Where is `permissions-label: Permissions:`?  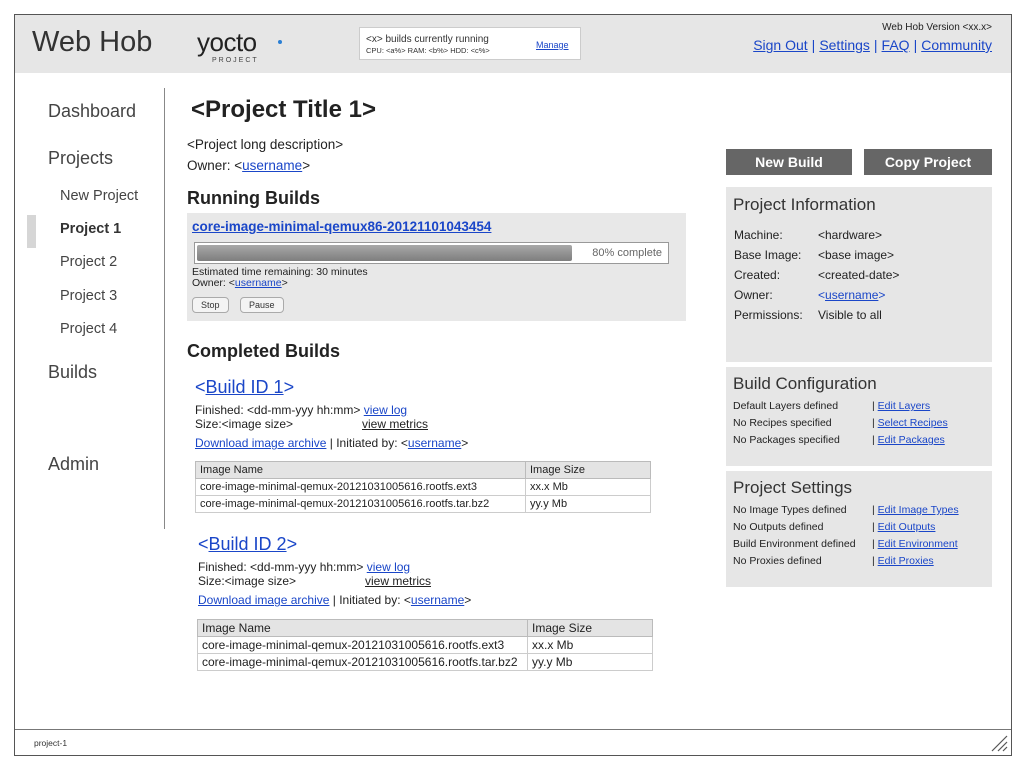
permissions-label: Permissions: is located at coordinates (768, 315).